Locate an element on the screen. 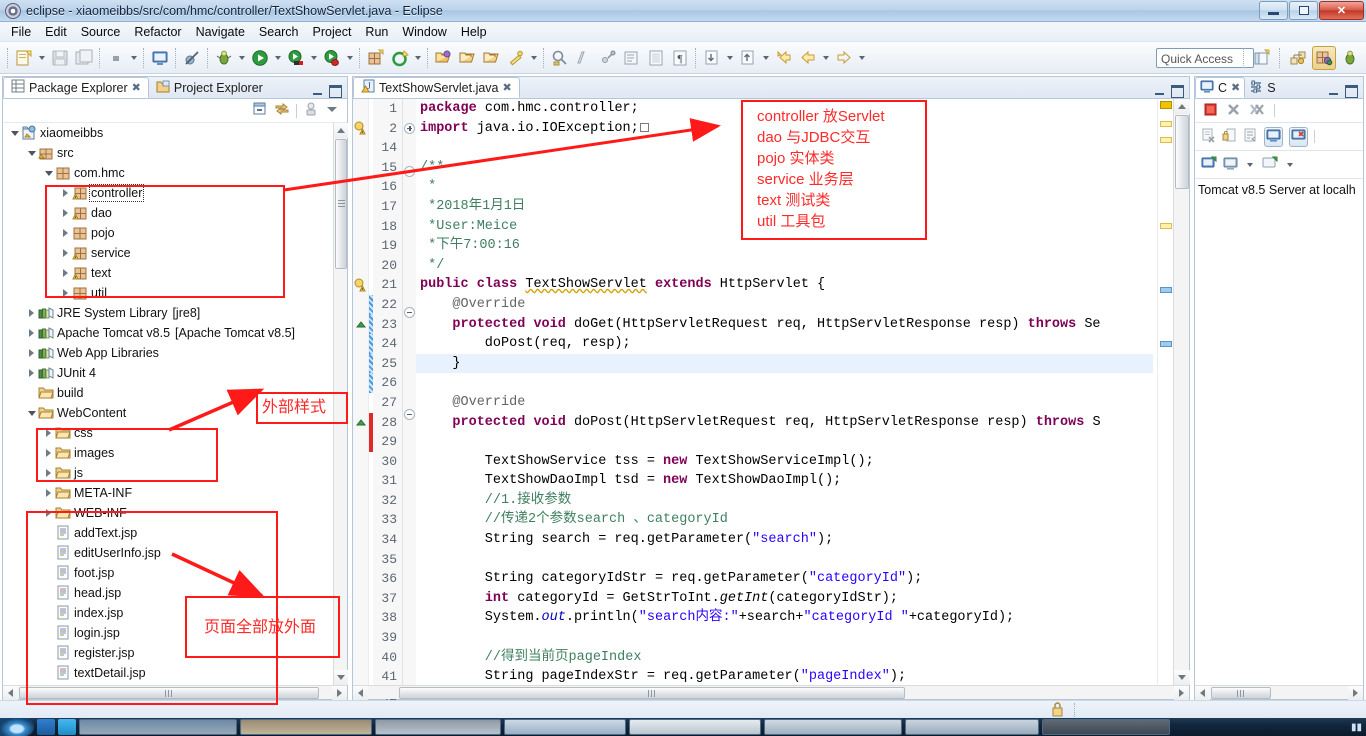 Image resolution: width=1366 pixels, height=736 pixels. prev-edit-dropdown-icon is located at coordinates (766, 58).